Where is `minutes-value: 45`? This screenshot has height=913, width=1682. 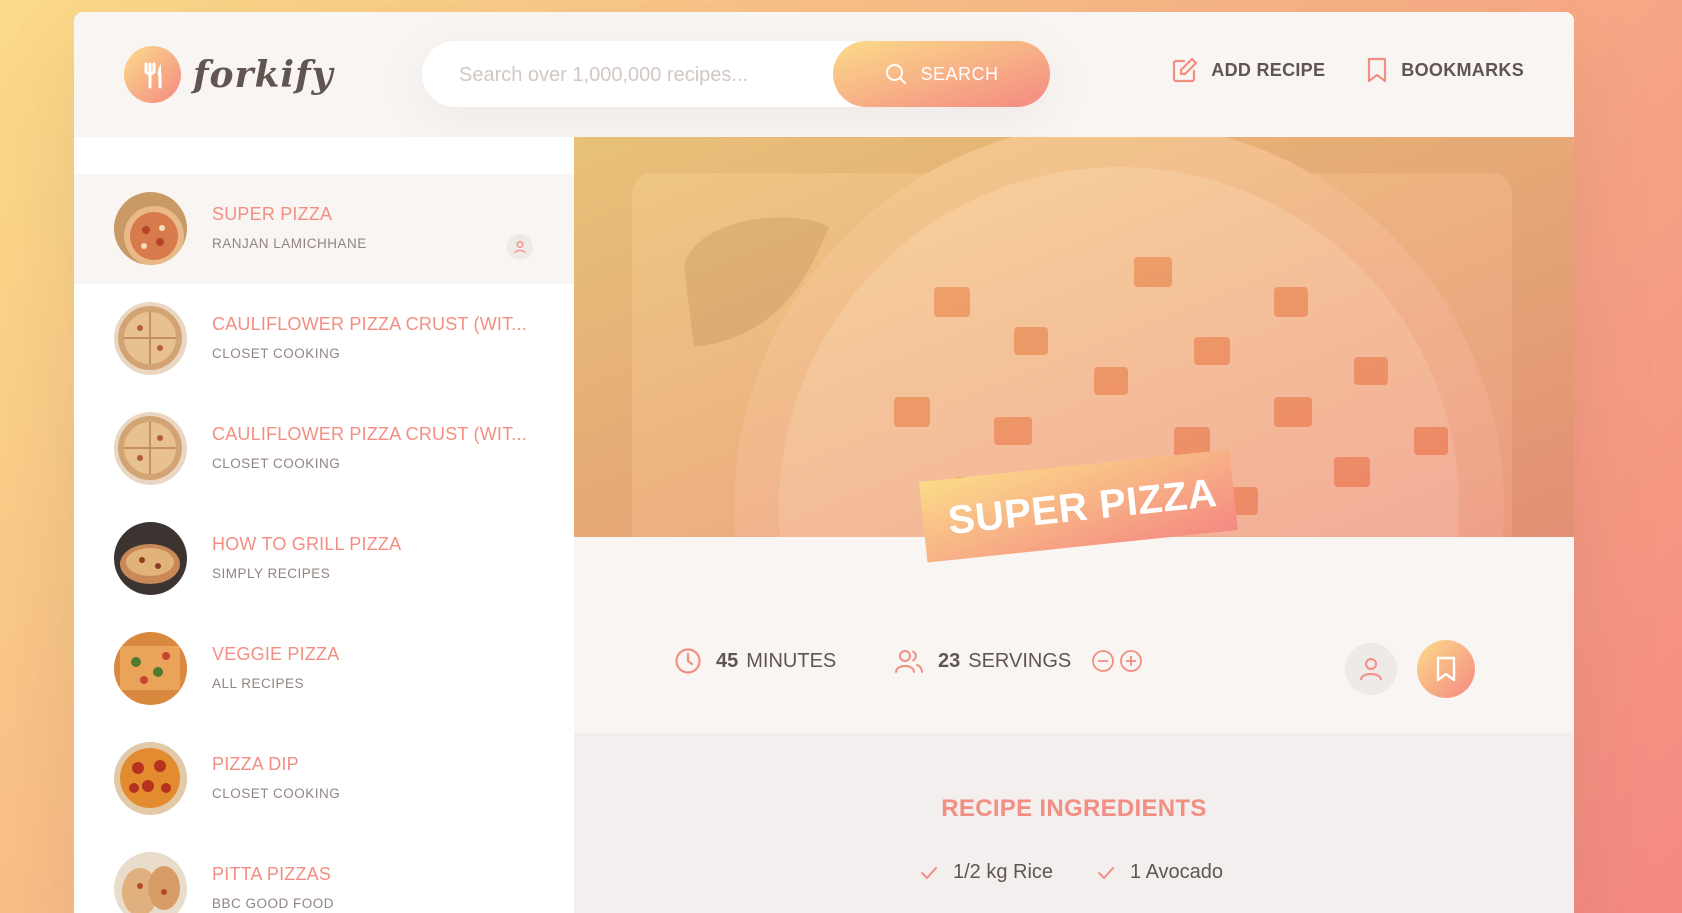 minutes-value: 45 is located at coordinates (727, 660).